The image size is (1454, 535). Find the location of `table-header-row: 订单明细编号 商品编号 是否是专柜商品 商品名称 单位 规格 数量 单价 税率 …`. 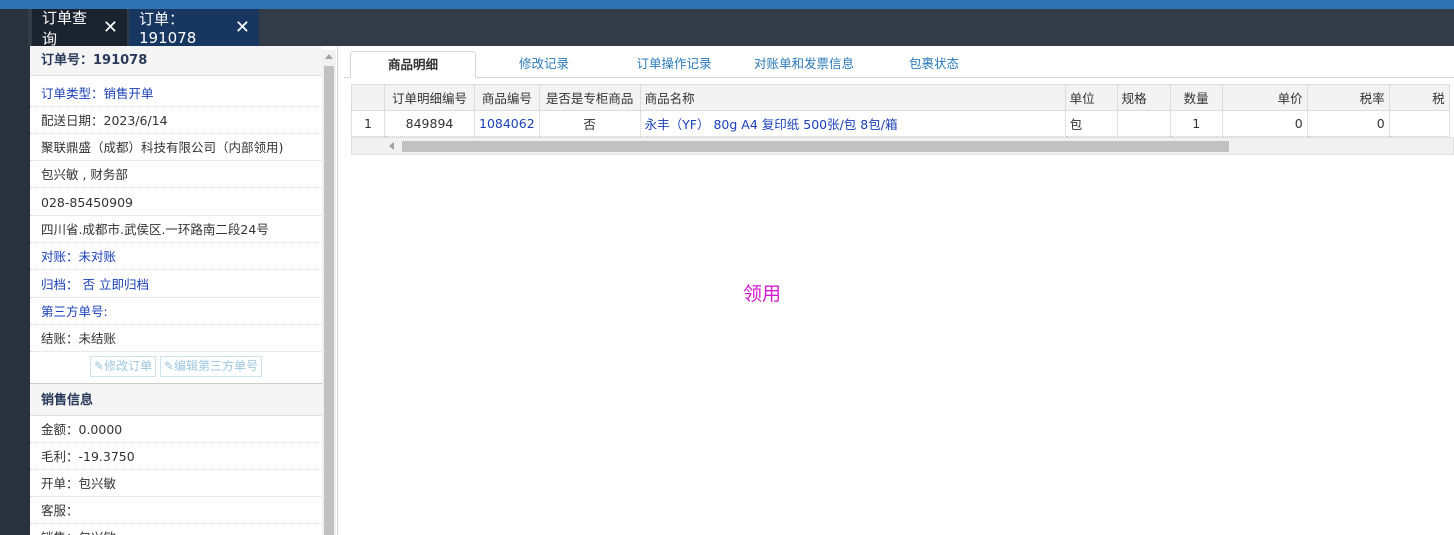

table-header-row: 订单明细编号 商品编号 是否是专柜商品 商品名称 单位 规格 数量 单价 税率 … is located at coordinates (900, 97).